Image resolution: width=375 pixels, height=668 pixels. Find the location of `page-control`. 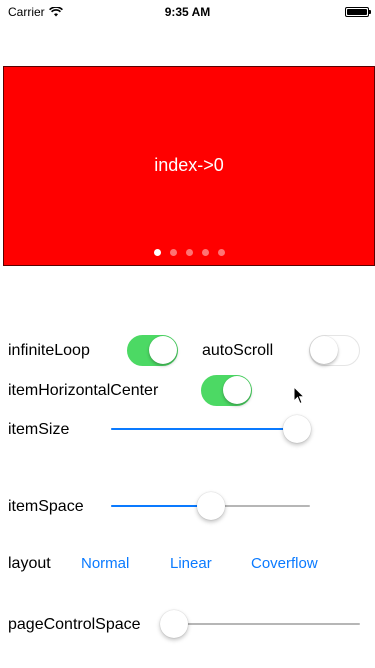

page-control is located at coordinates (189, 252).